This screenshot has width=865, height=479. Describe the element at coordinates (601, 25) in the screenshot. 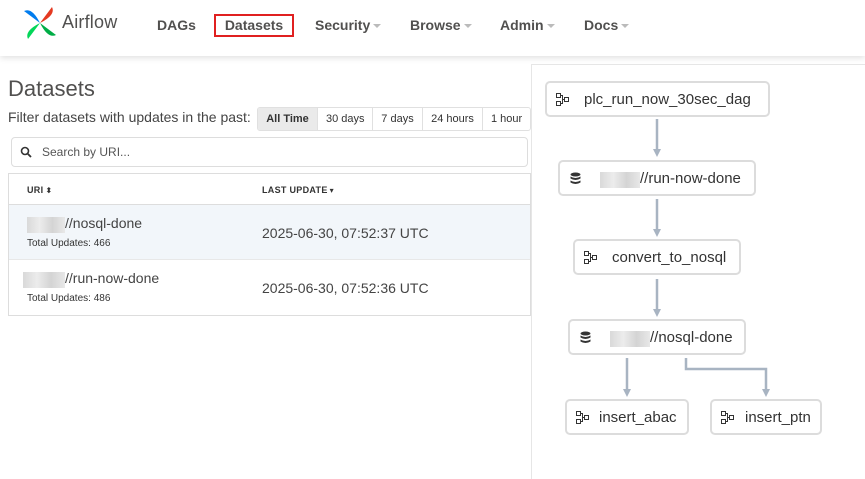

I see `nav-docs-label: Docs` at that location.